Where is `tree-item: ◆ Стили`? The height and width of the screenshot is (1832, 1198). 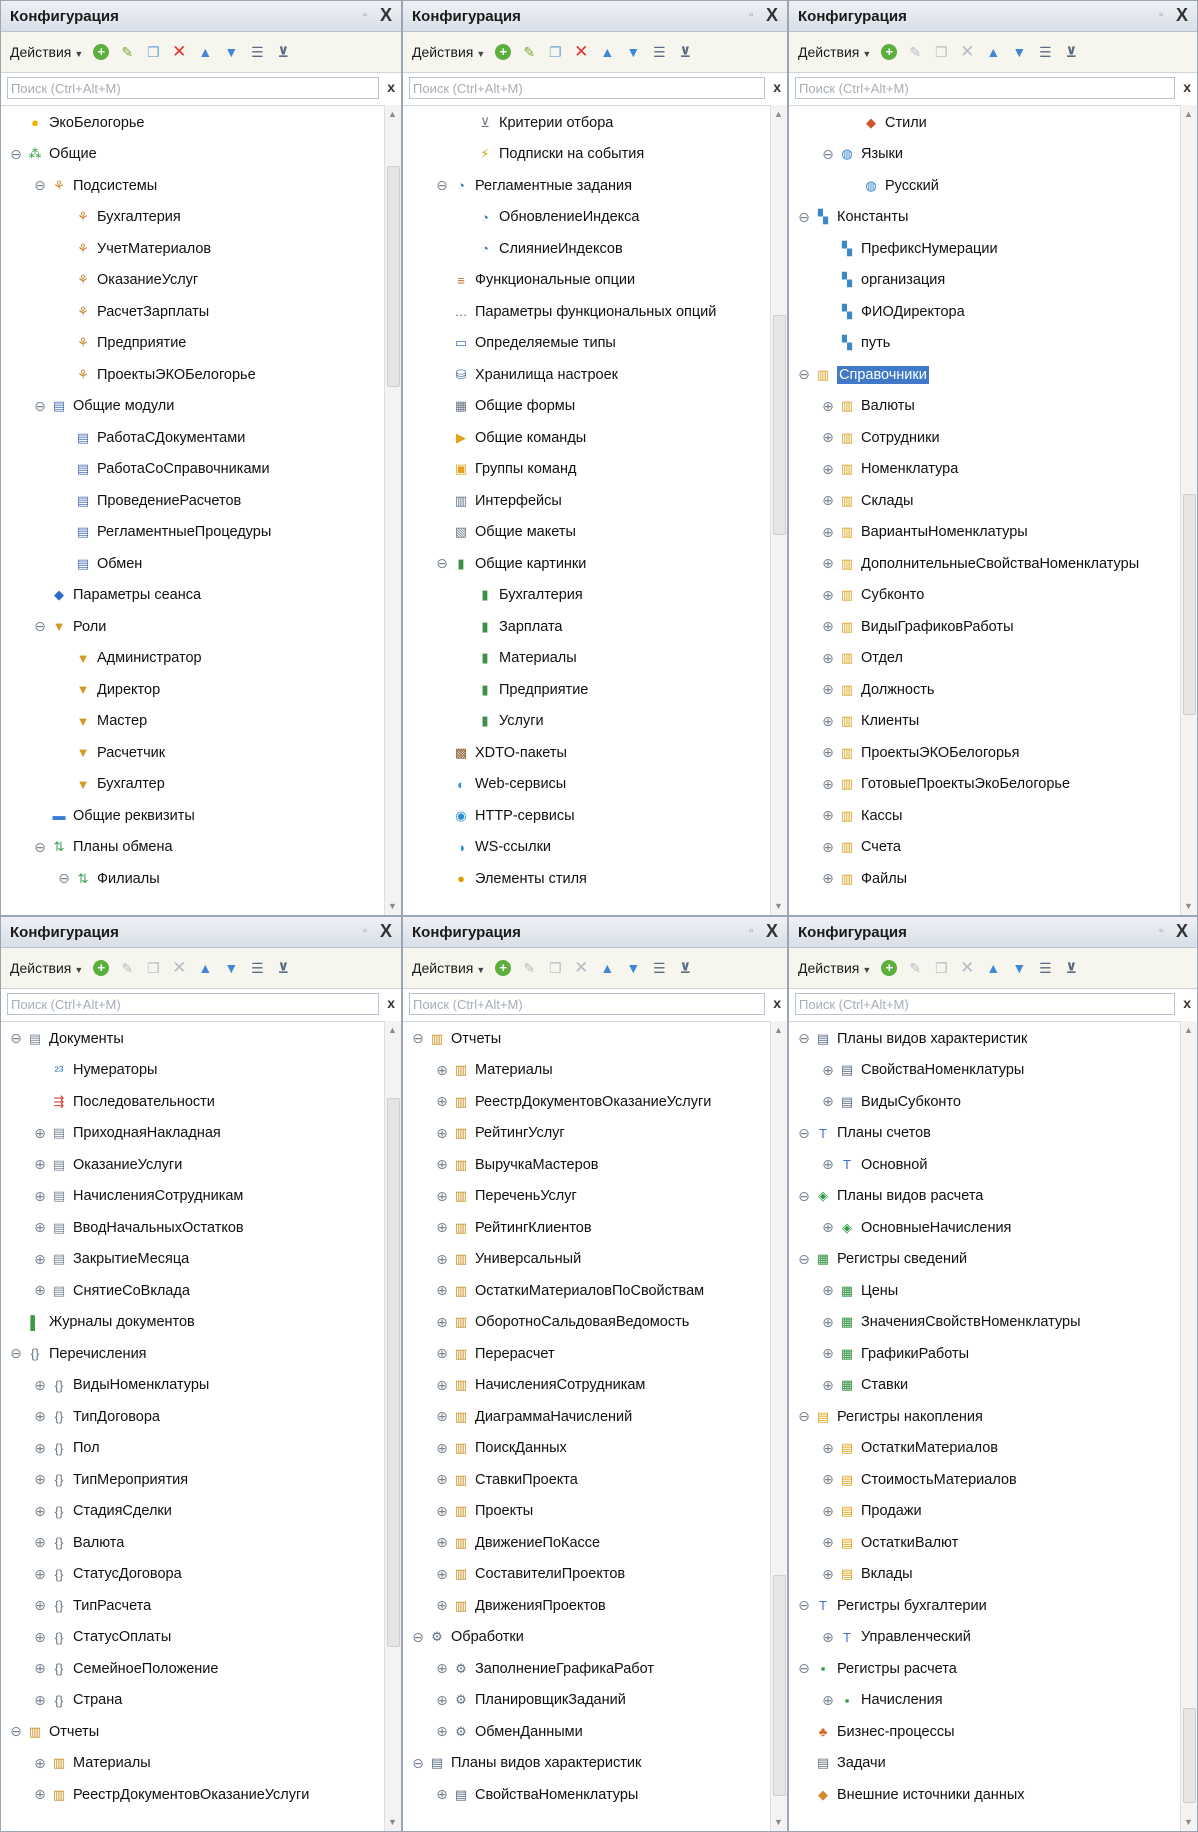 tree-item: ◆ Стили is located at coordinates (993, 123).